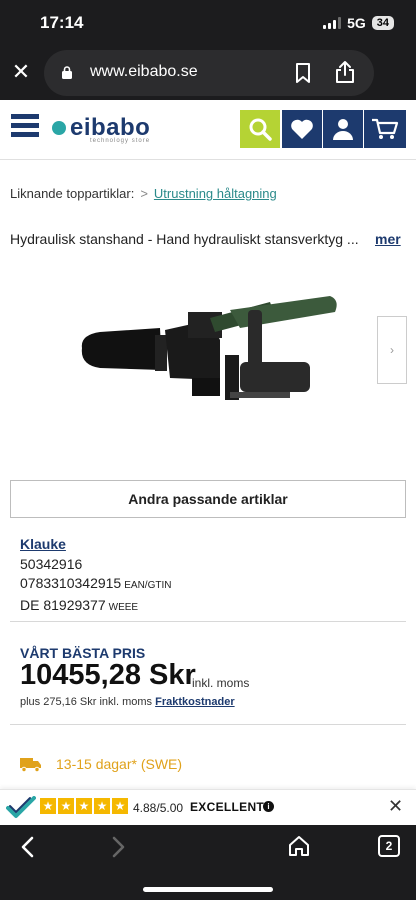  Describe the element at coordinates (299, 846) in the screenshot. I see `home-icon` at that location.